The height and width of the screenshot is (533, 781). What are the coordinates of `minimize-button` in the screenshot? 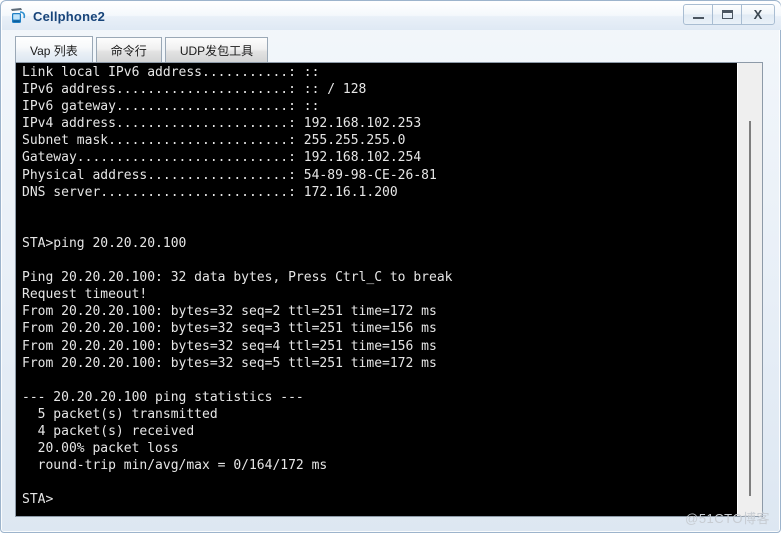 It's located at (698, 14).